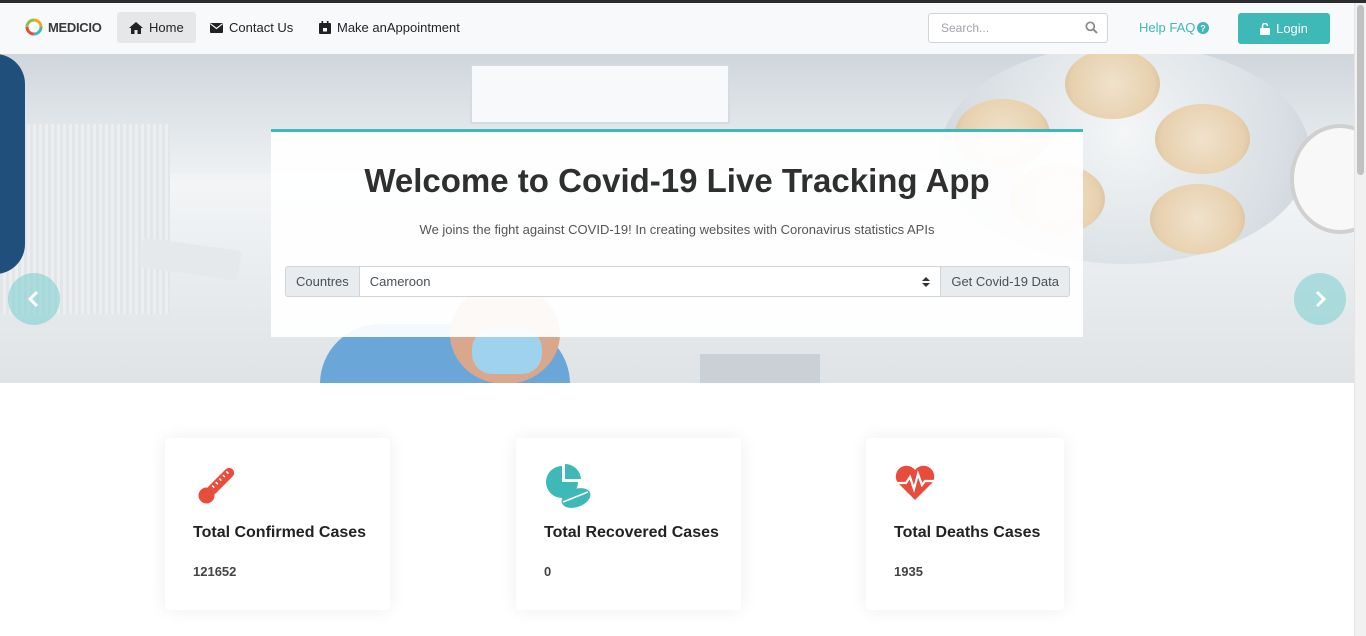 Image resolution: width=1366 pixels, height=636 pixels. What do you see at coordinates (1167, 27) in the screenshot?
I see `help-faq-label: Help FAQ` at bounding box center [1167, 27].